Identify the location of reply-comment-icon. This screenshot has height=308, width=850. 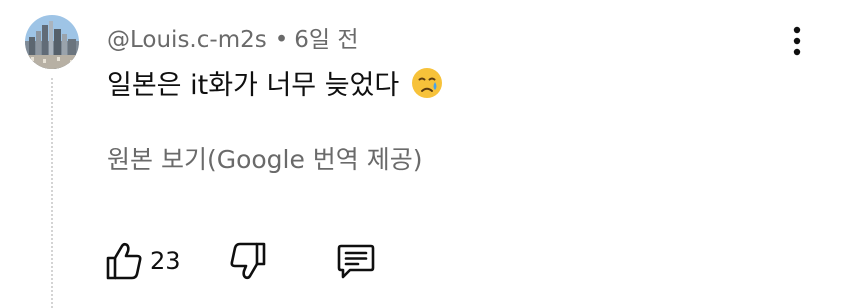
(356, 261).